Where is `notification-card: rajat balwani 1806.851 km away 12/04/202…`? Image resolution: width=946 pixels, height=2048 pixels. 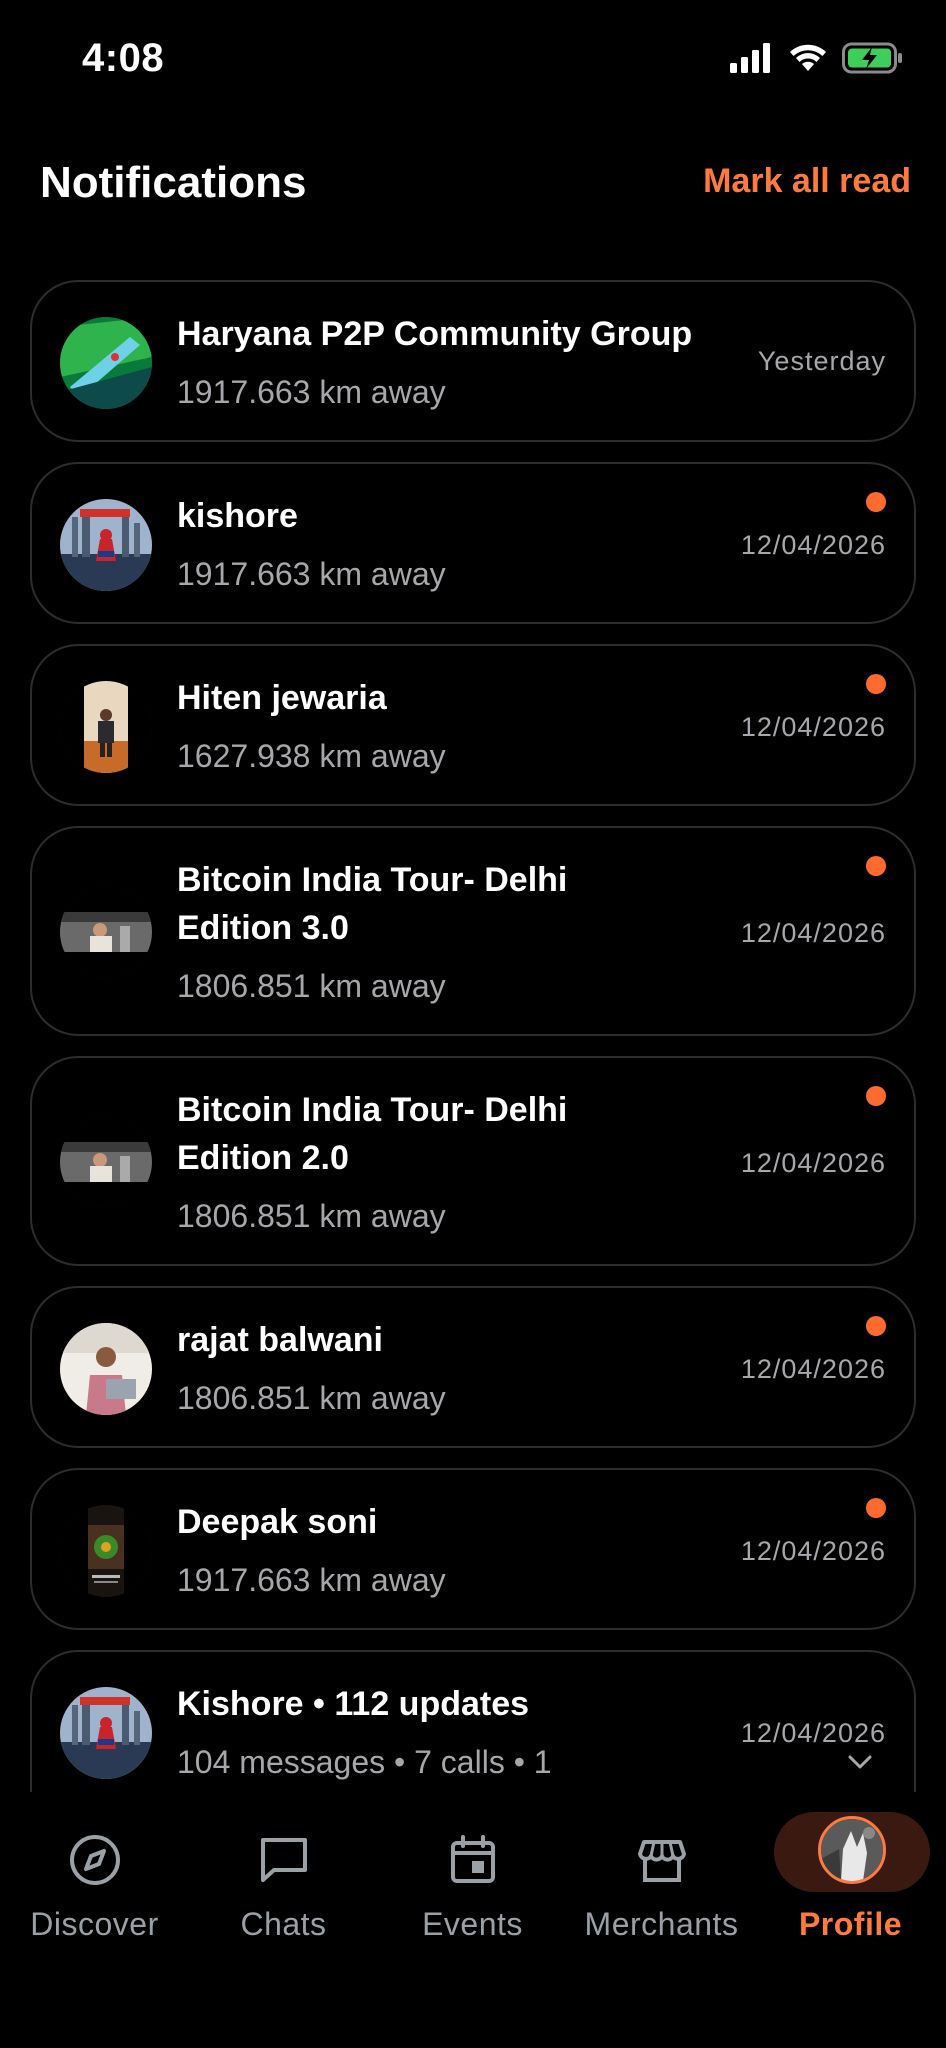 notification-card: rajat balwani 1806.851 km away 12/04/202… is located at coordinates (473, 1367).